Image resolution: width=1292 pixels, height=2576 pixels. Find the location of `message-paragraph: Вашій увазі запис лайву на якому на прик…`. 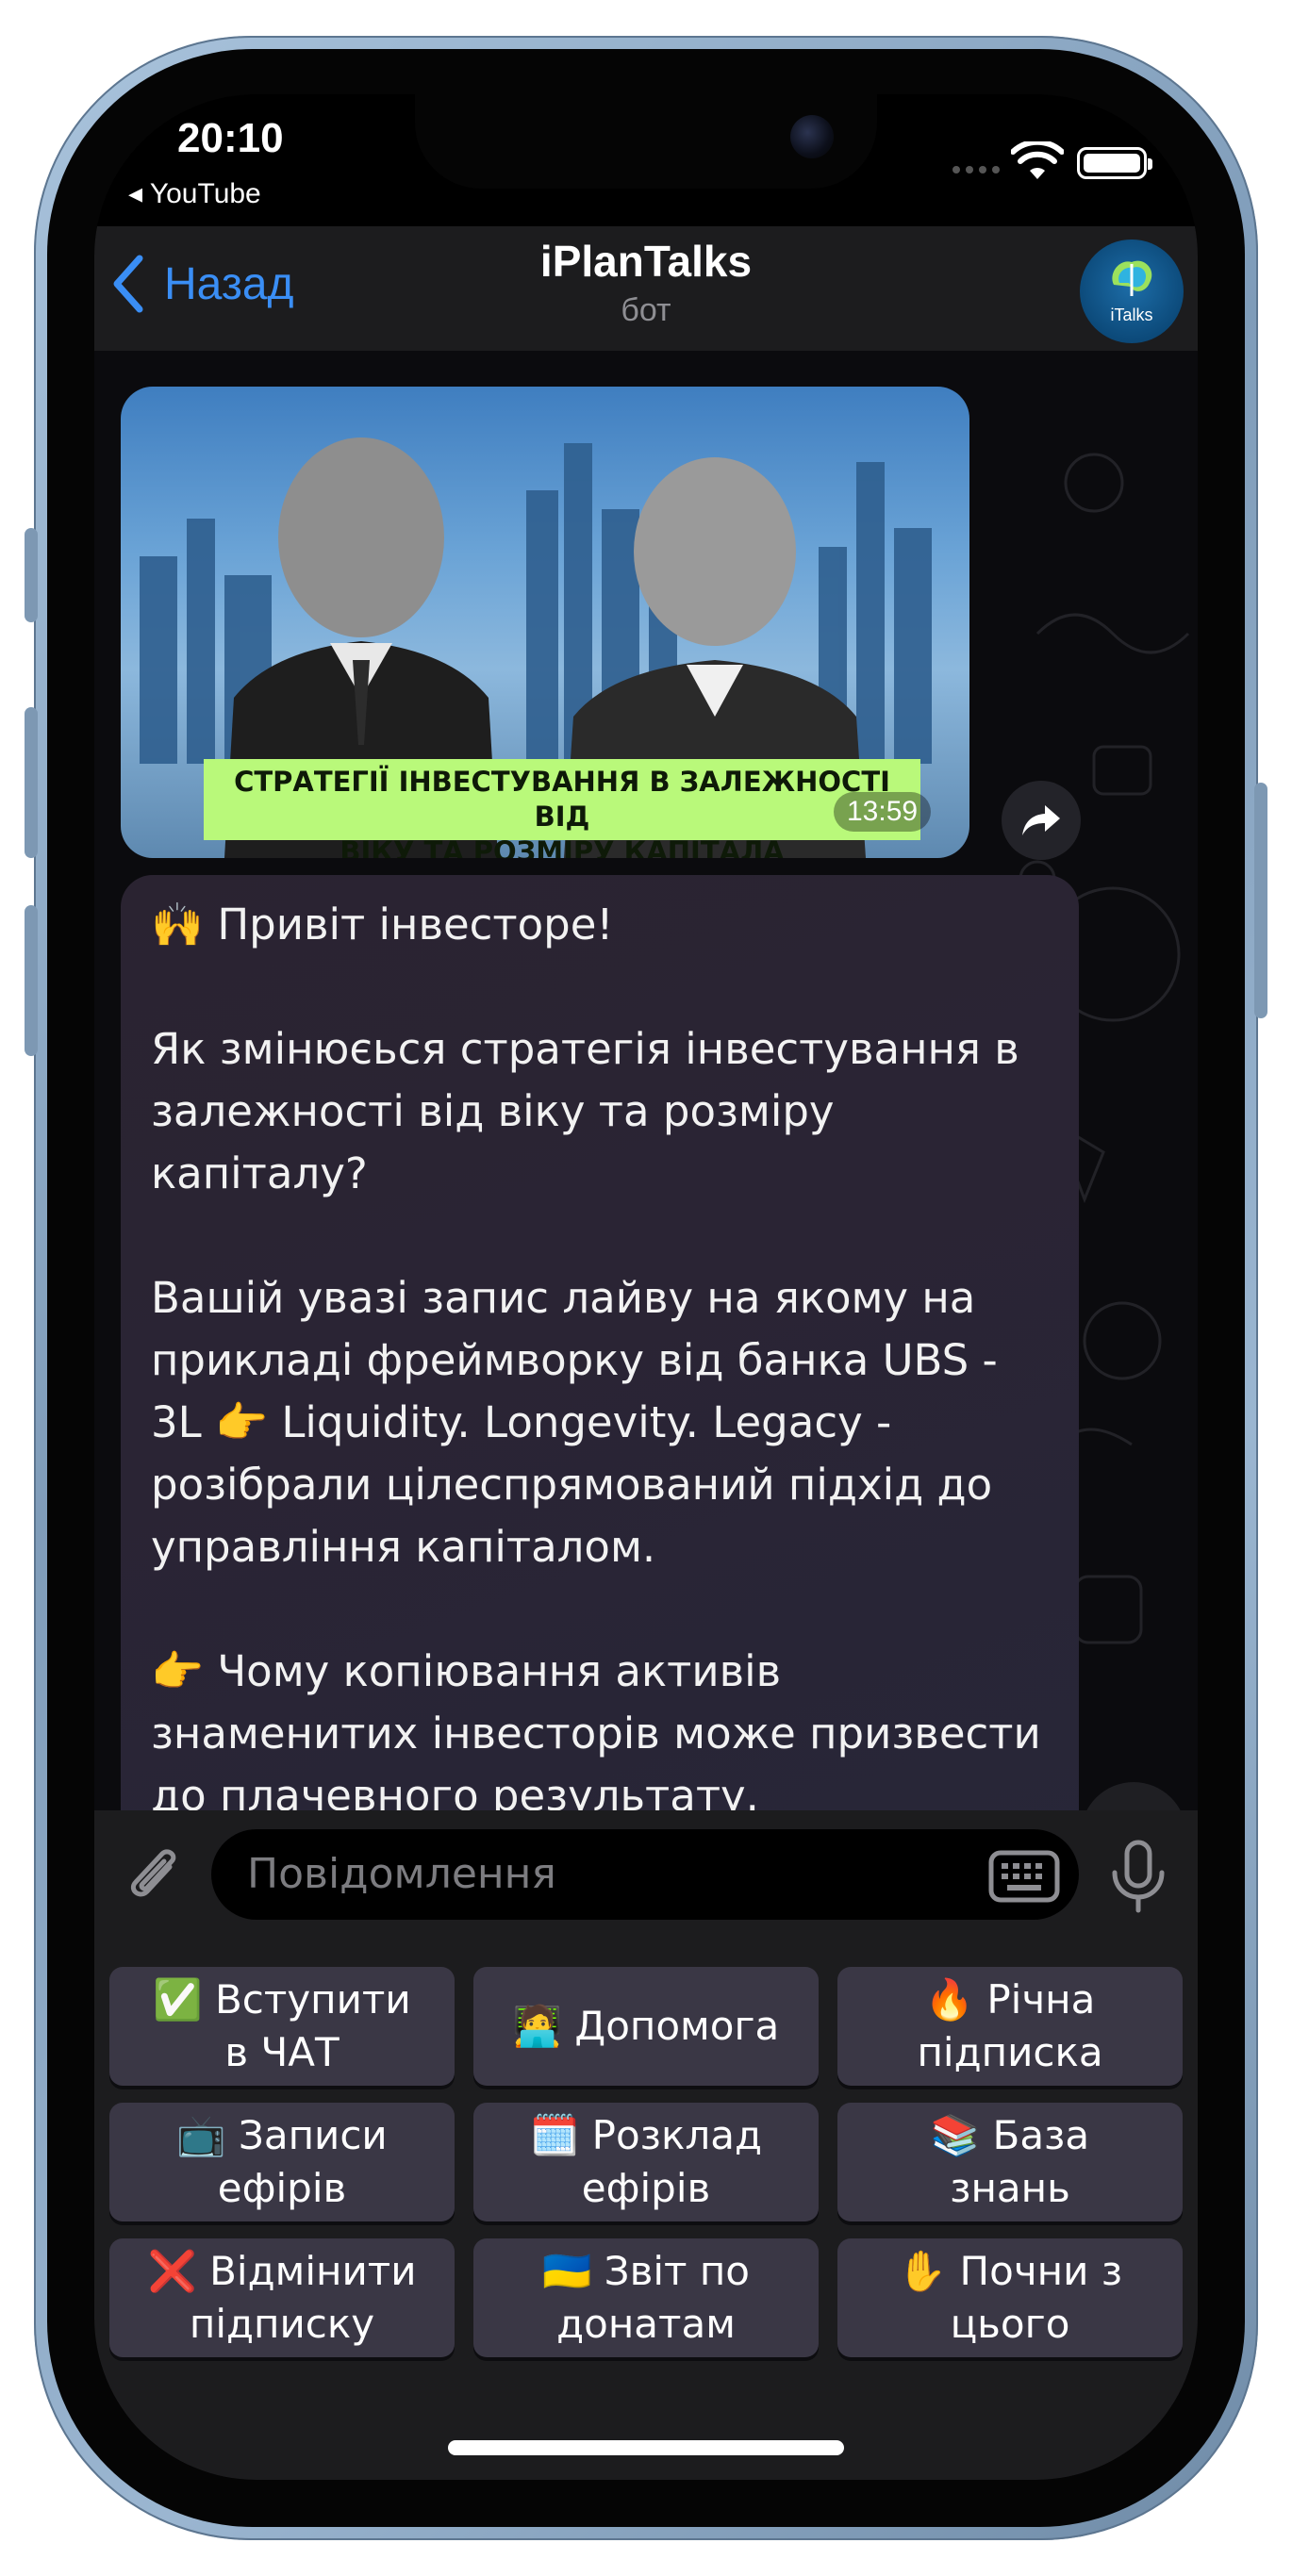

message-paragraph: Вашій увазі запис лайву на якому на прик… is located at coordinates (575, 1422).